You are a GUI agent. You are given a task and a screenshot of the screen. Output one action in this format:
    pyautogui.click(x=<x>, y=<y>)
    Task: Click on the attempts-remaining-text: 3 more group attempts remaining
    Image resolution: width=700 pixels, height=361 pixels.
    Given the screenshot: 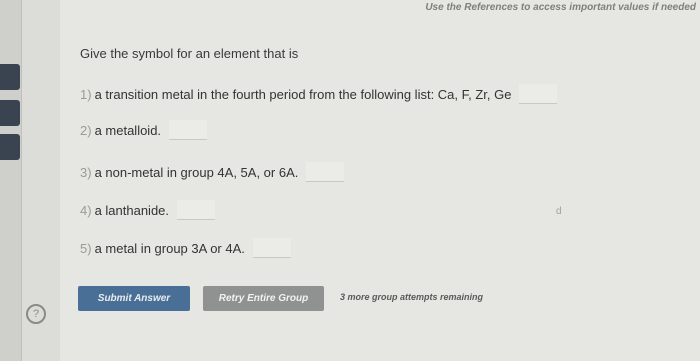 What is the action you would take?
    pyautogui.click(x=412, y=297)
    